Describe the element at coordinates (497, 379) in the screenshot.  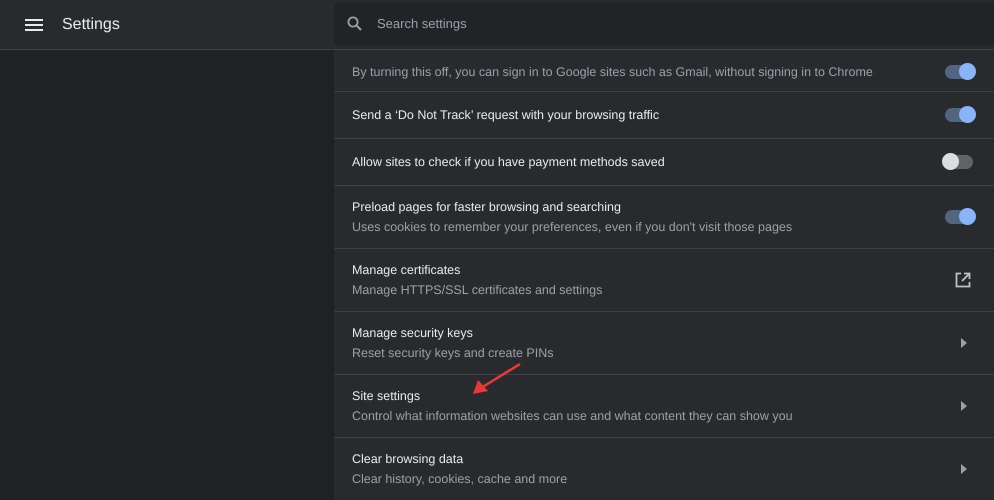
I see `annotation-arrow` at that location.